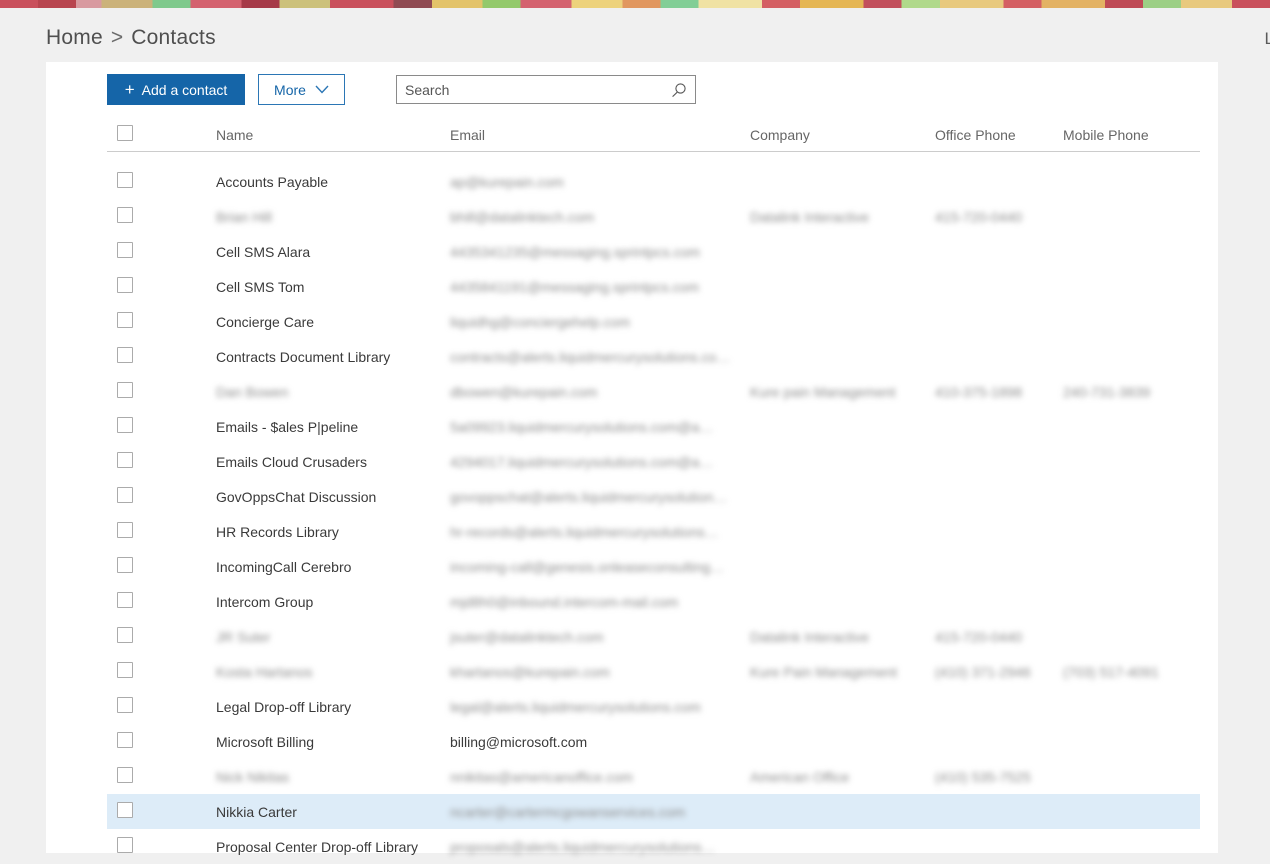 This screenshot has width=1270, height=864. I want to click on table-row: Concierge Care liquidhg@conciergehelp.com, so click(653, 321).